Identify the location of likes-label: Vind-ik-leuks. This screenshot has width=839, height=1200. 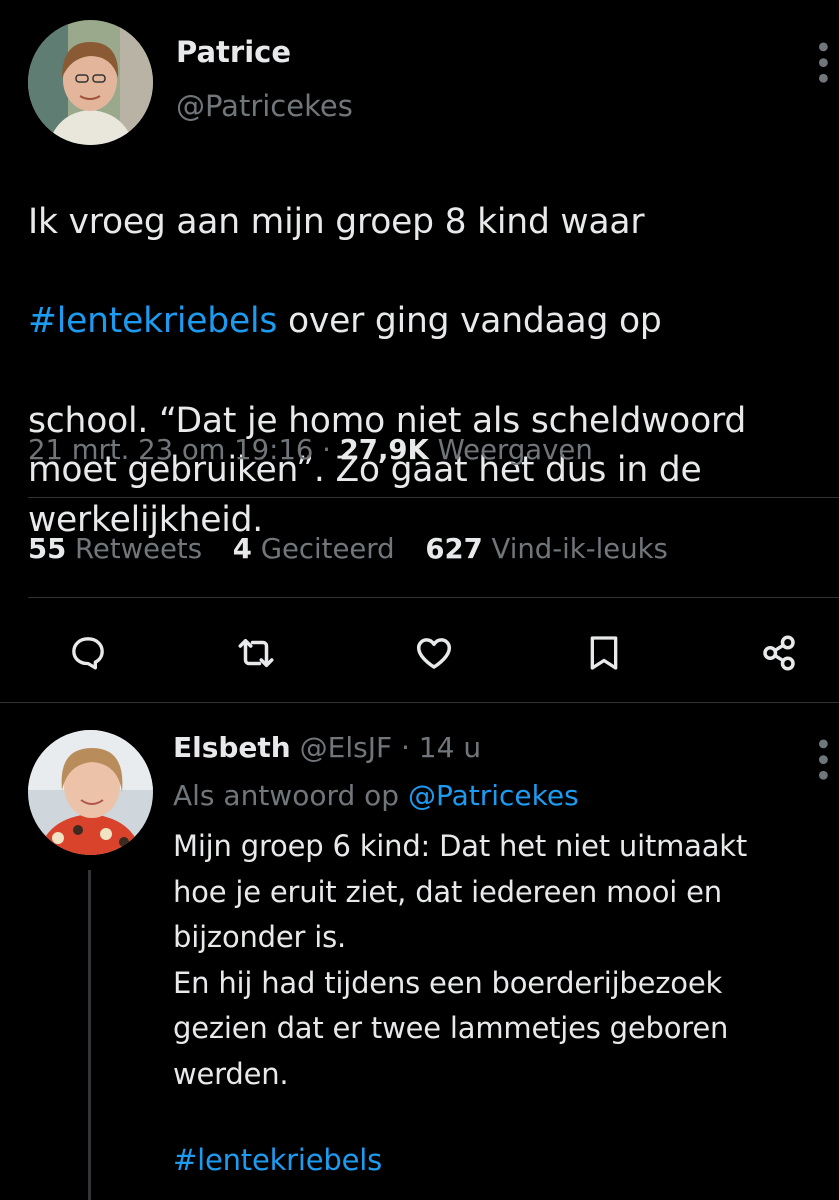
(579, 549).